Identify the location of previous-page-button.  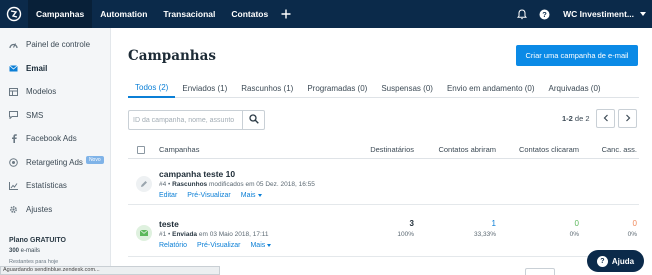
(605, 118).